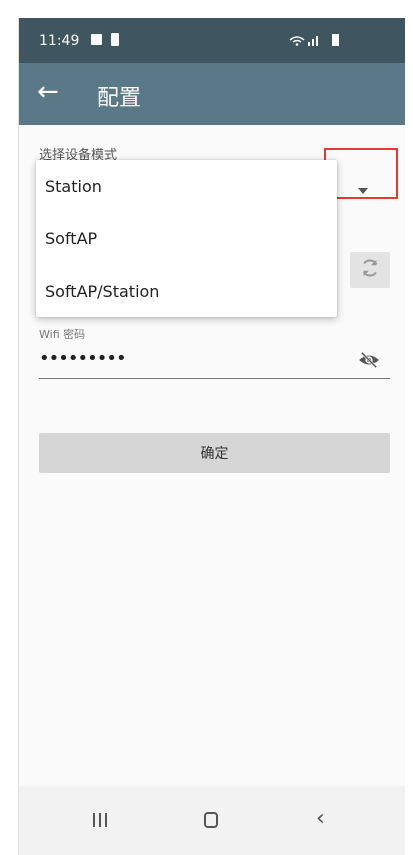  What do you see at coordinates (369, 362) in the screenshot?
I see `eye-off-icon` at bounding box center [369, 362].